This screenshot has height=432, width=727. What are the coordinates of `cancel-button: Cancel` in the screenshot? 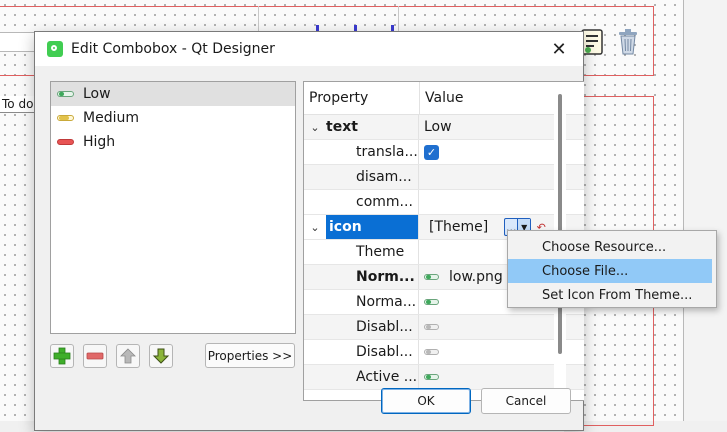 It's located at (526, 401).